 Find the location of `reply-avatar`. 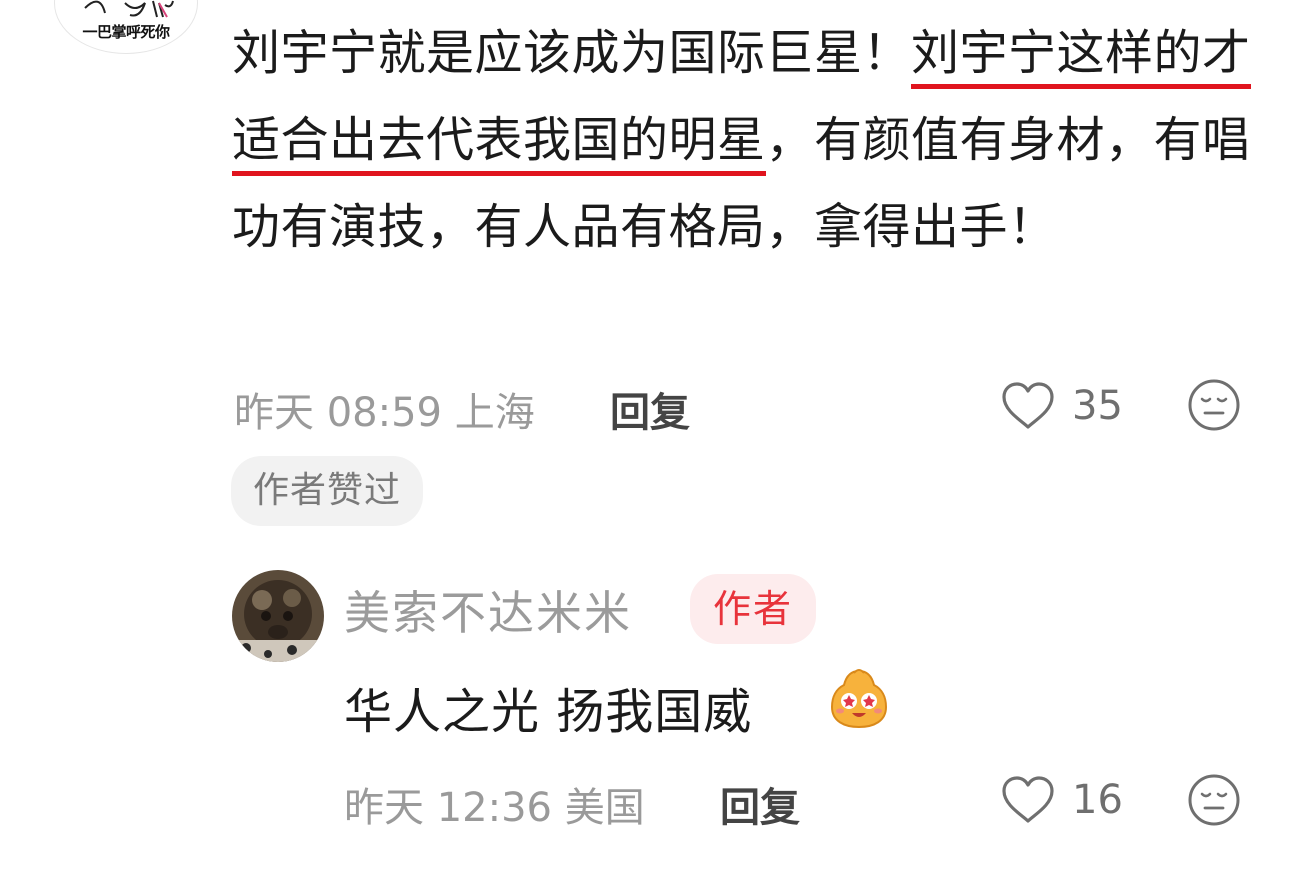

reply-avatar is located at coordinates (278, 616).